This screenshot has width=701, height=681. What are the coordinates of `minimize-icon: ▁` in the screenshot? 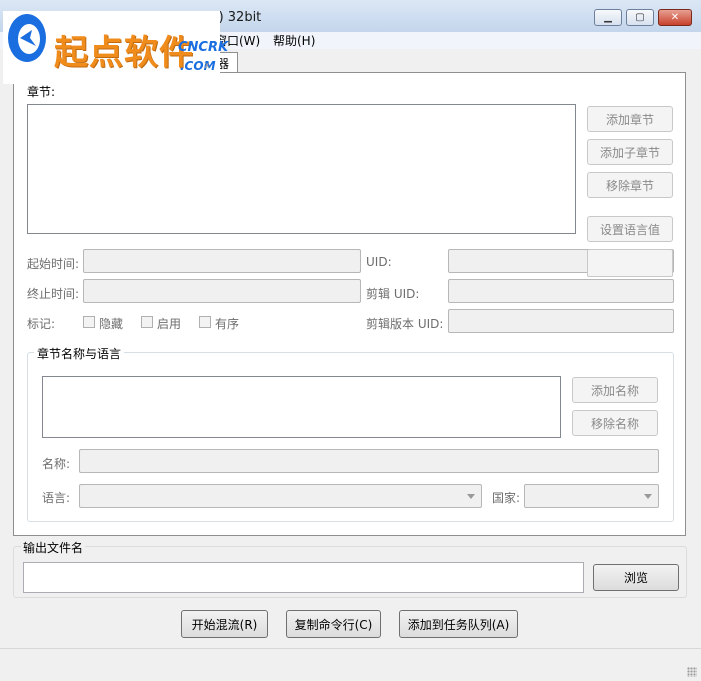 It's located at (608, 17).